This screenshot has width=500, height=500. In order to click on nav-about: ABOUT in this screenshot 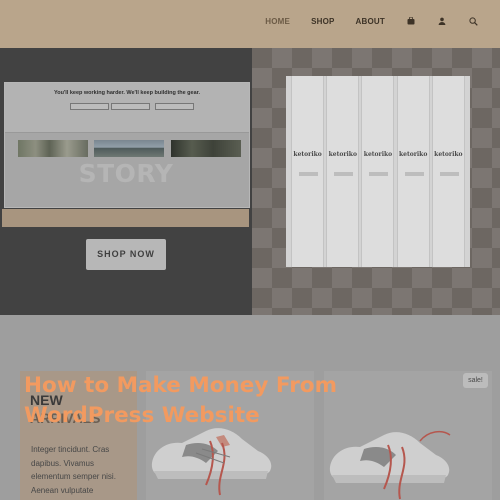, I will do `click(370, 21)`.